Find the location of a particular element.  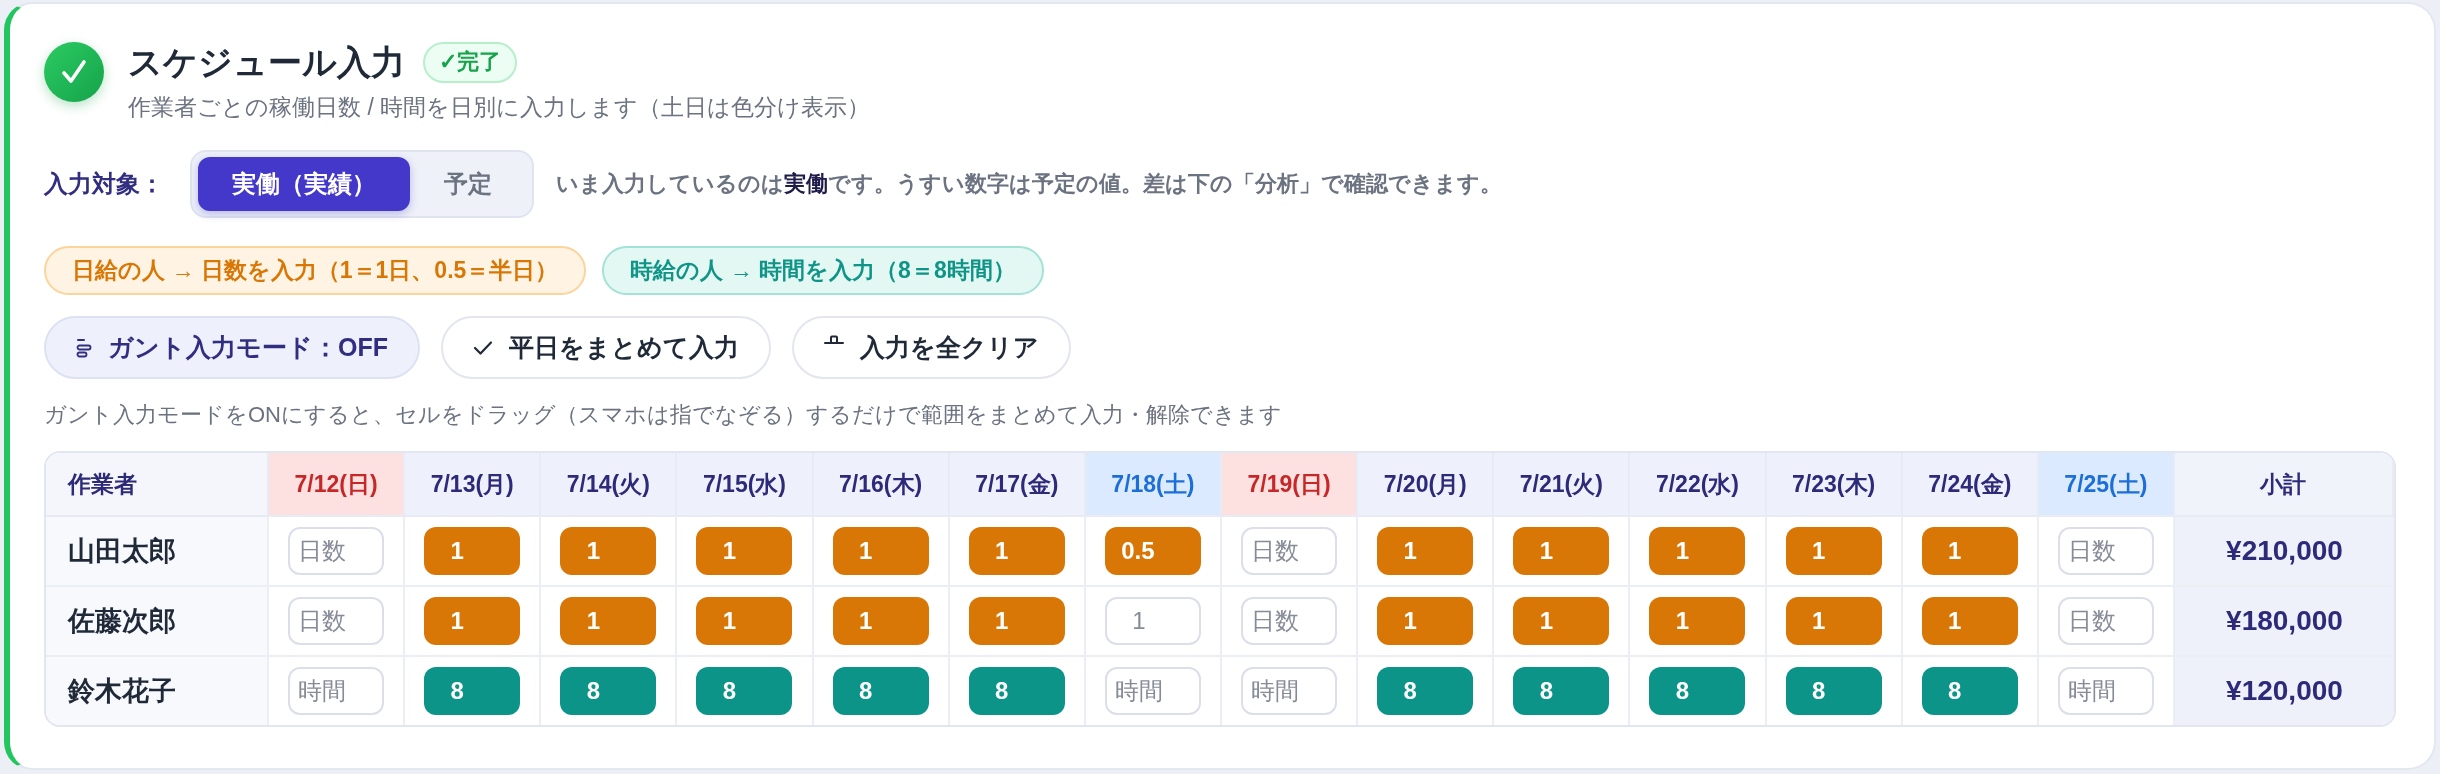

page-subtitle: 作業者ごとの稼働日数 / 時間を日別に入力します（土日は色分け表示） is located at coordinates (499, 107).